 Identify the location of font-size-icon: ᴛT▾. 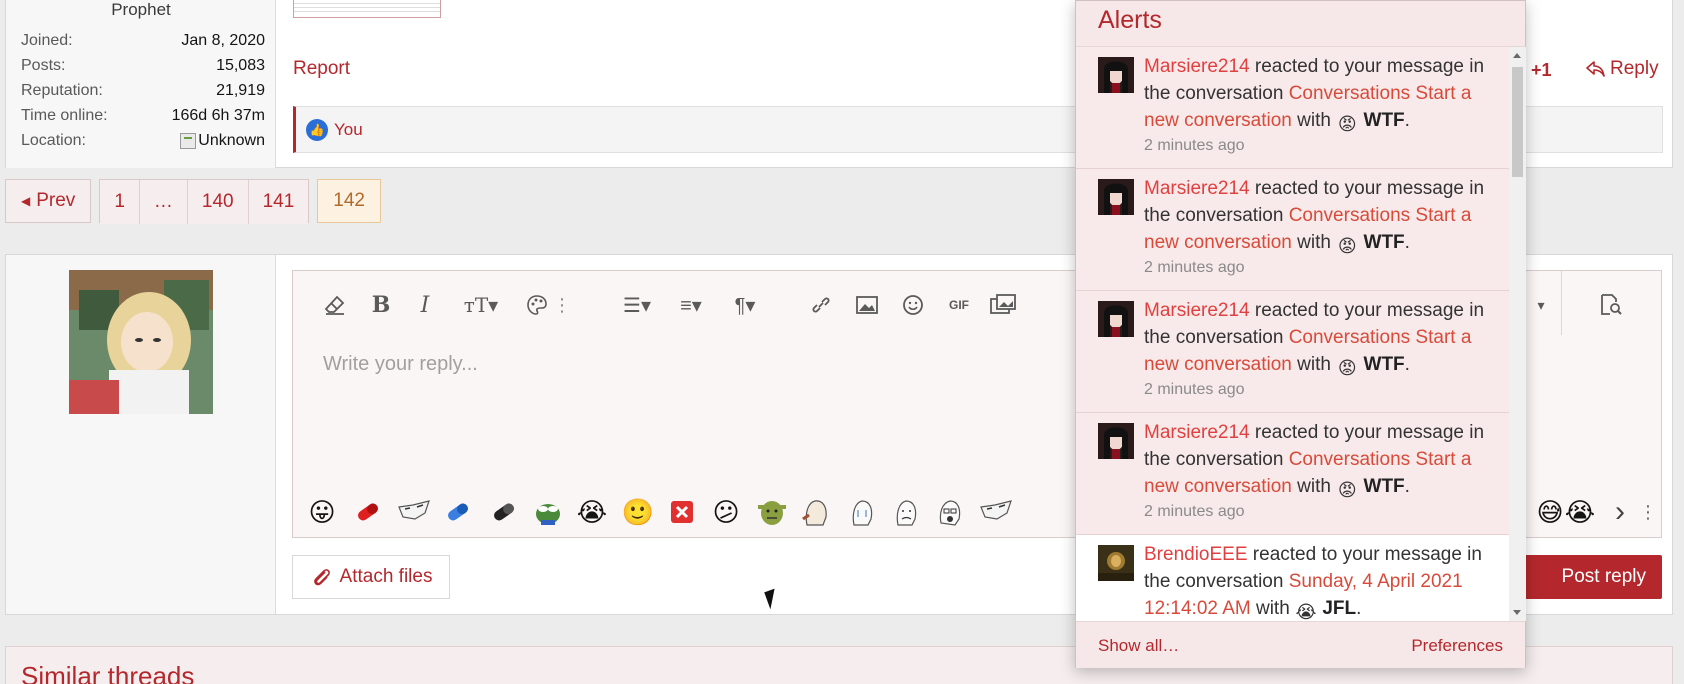
(481, 305).